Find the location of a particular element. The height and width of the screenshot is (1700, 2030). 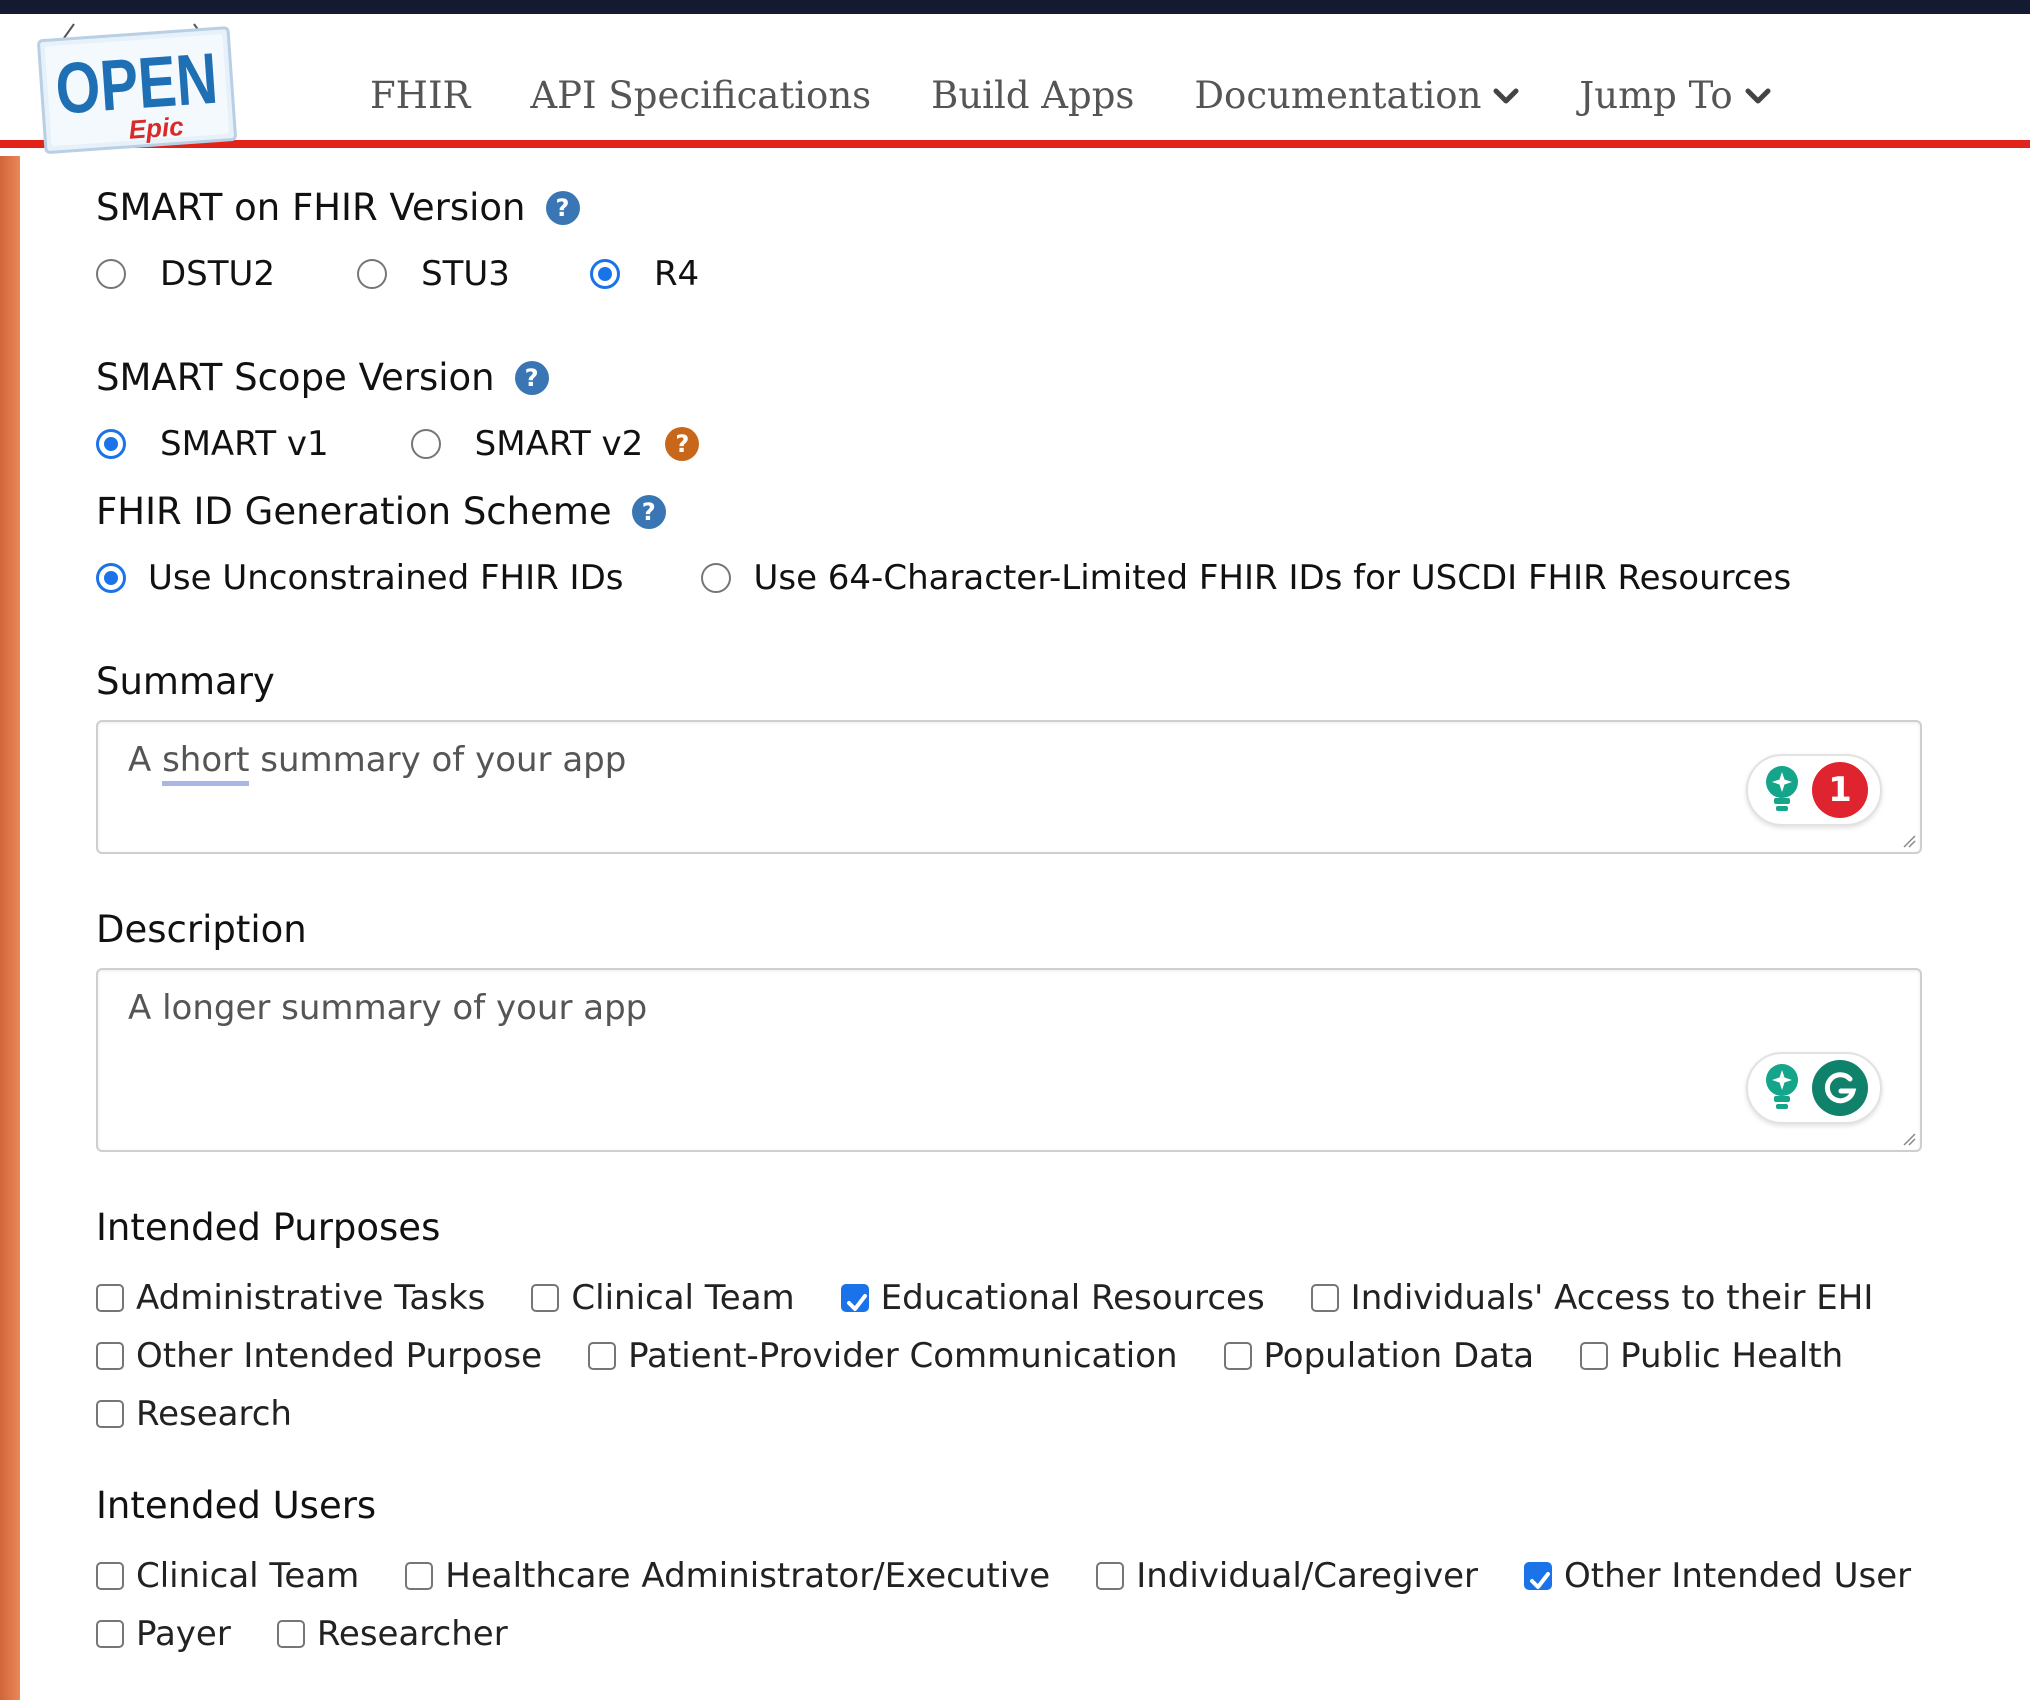

checkbox-label: Public Health is located at coordinates (1732, 1356).